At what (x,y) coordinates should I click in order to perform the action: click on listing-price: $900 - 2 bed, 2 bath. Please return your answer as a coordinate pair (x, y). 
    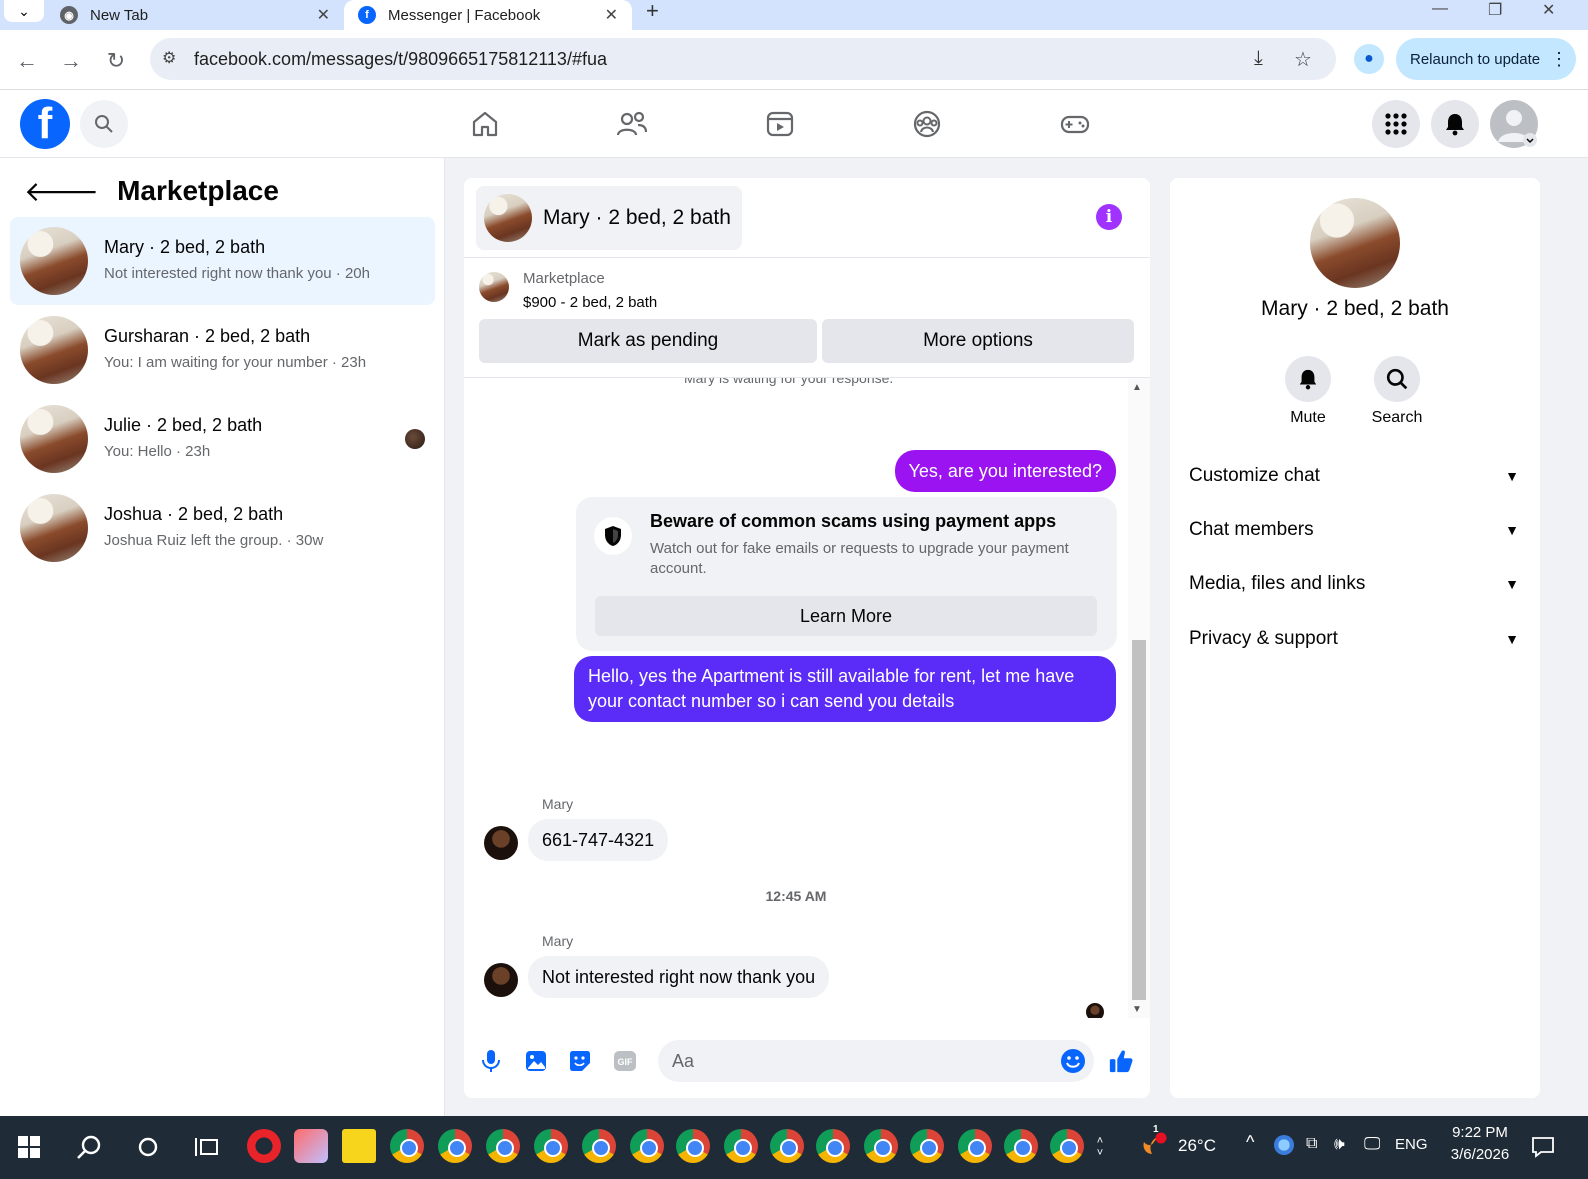
    Looking at the image, I should click on (590, 302).